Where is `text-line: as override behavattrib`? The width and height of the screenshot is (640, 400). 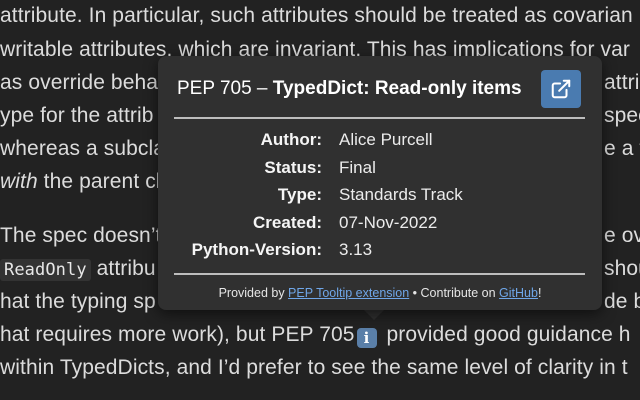
text-line: as override behavattrib is located at coordinates (320, 82).